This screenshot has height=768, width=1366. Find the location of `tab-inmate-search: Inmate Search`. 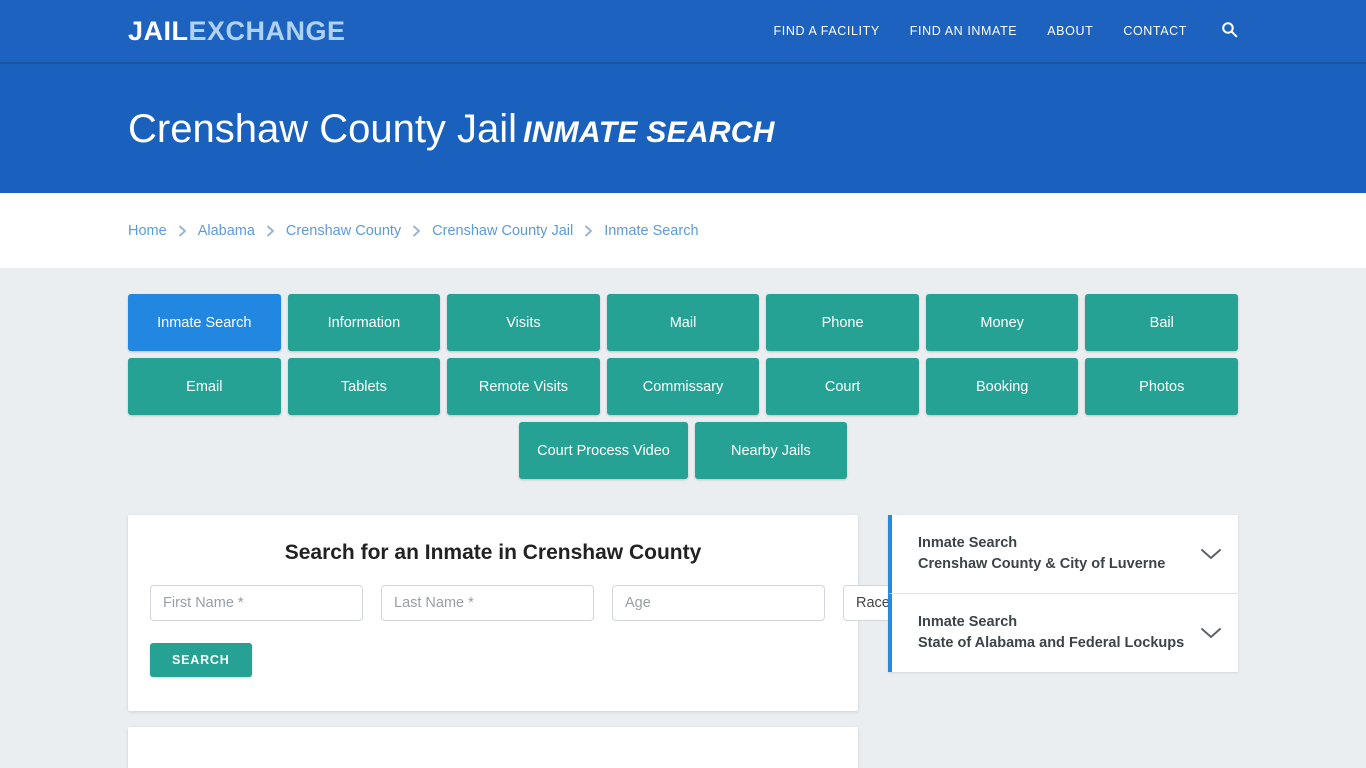

tab-inmate-search: Inmate Search is located at coordinates (204, 322).